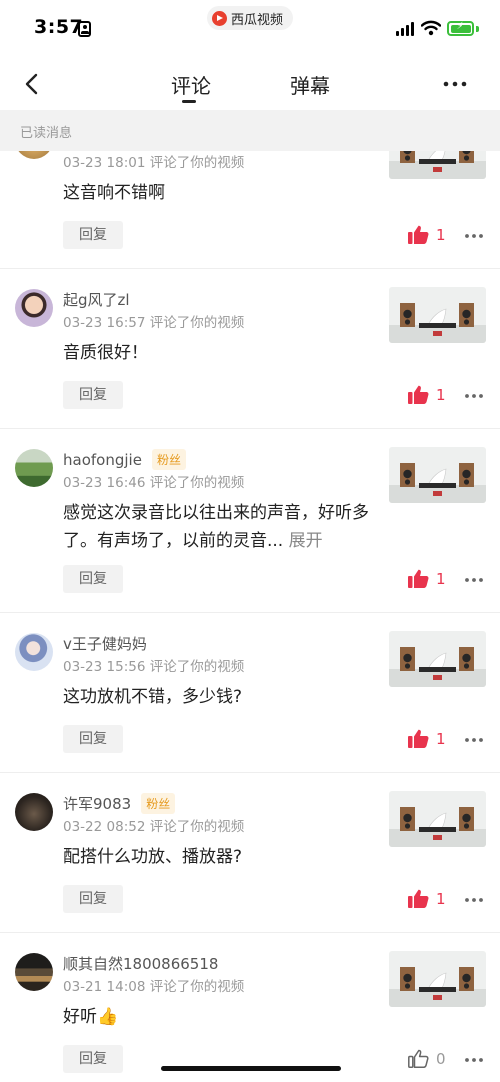  What do you see at coordinates (153, 665) in the screenshot?
I see `comment-meta: 03-23 15:56 评论了你的视频` at bounding box center [153, 665].